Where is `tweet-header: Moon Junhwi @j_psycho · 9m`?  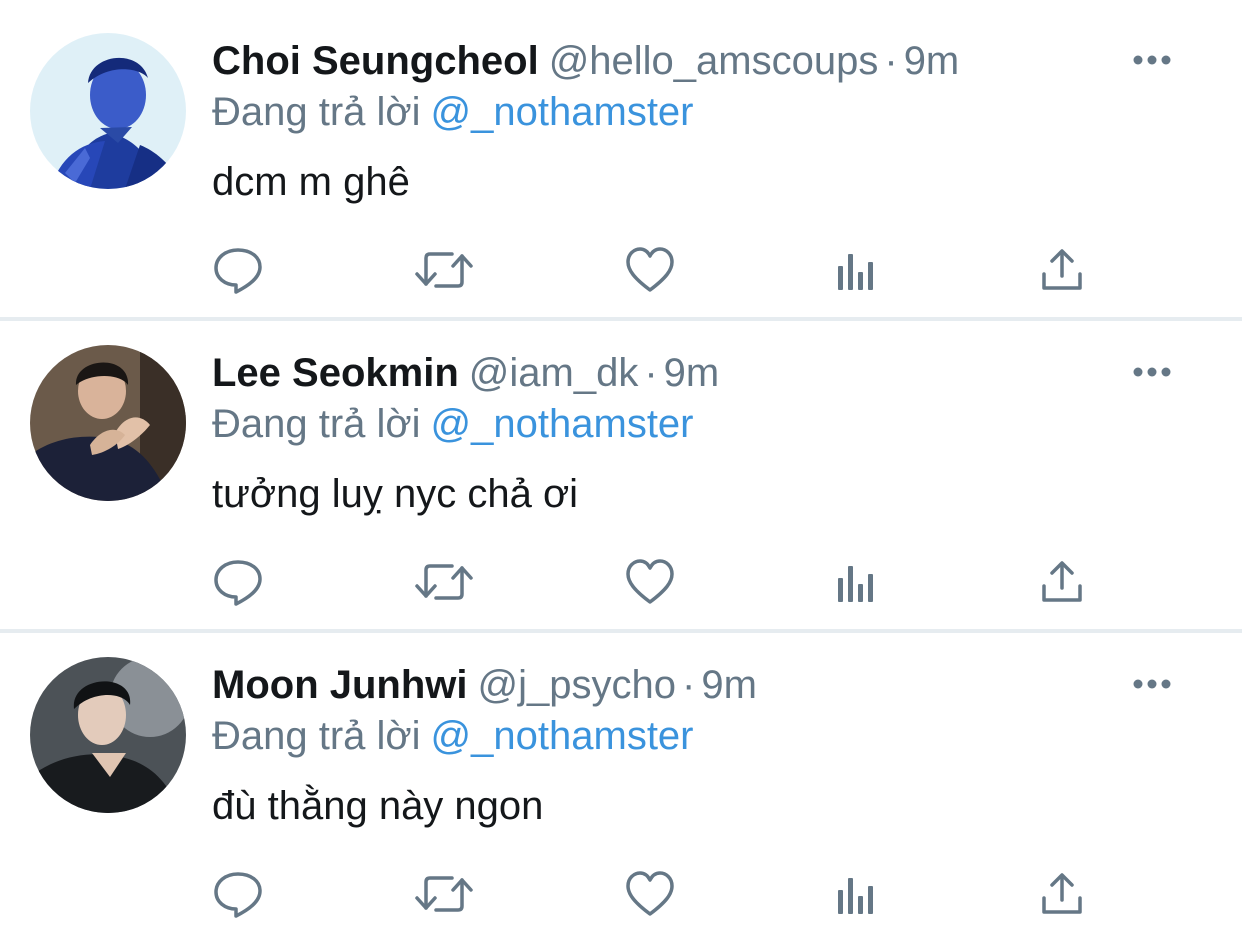 tweet-header: Moon Junhwi @j_psycho · 9m is located at coordinates (484, 685).